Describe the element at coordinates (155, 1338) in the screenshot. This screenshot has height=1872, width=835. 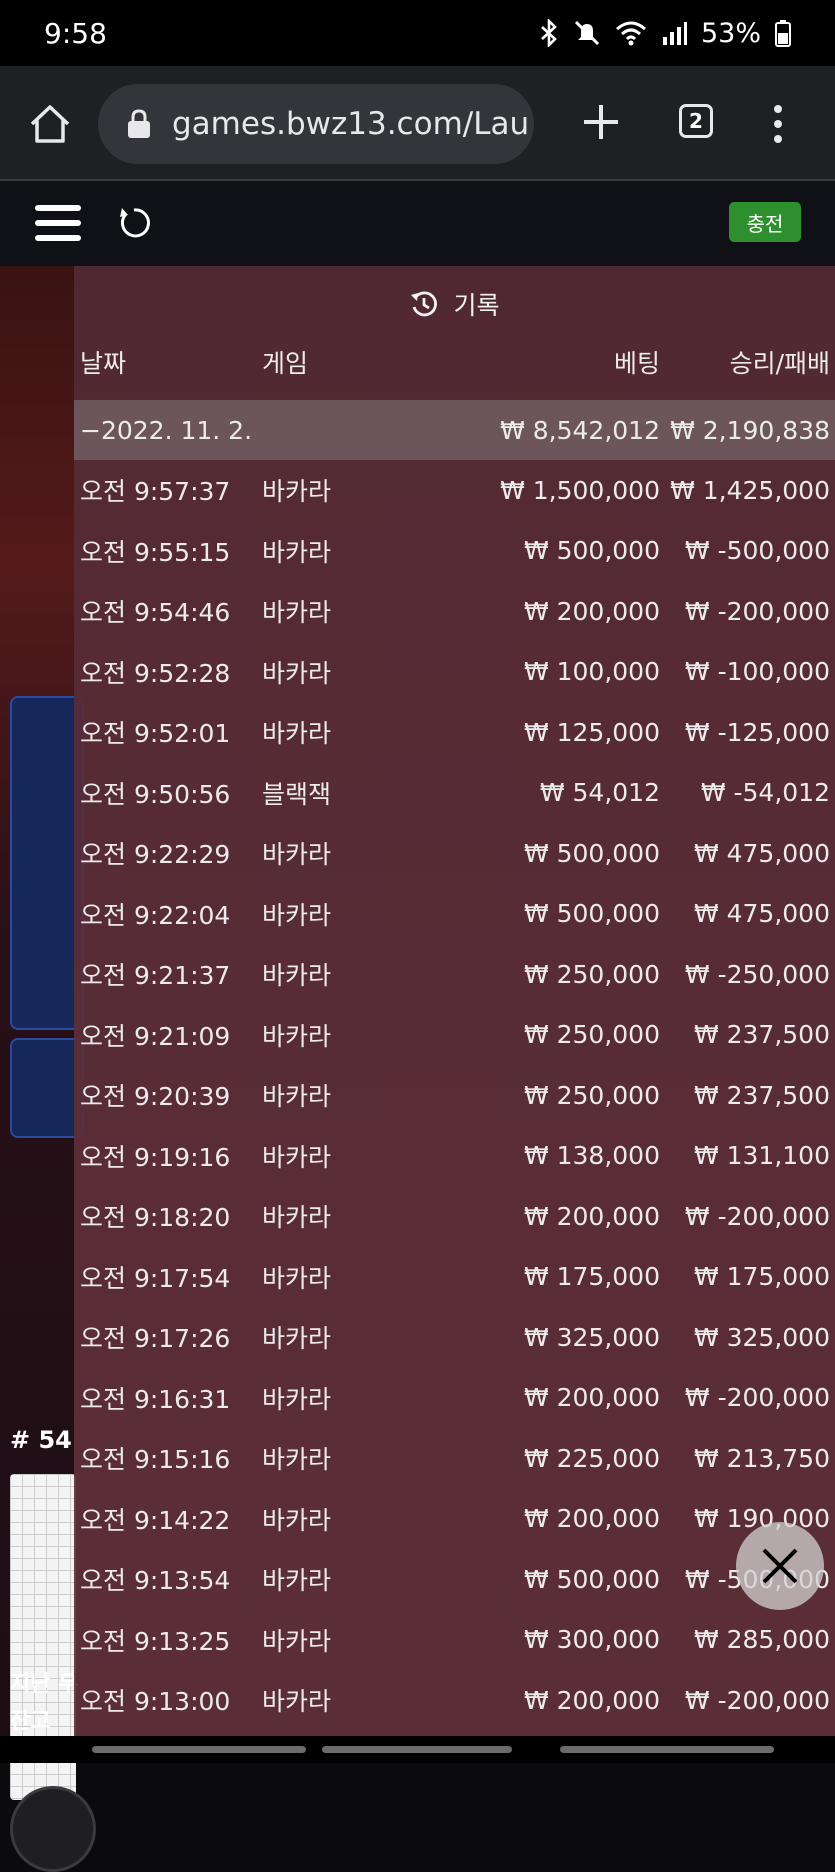
I see `row-time: 오전 9:17:26` at that location.